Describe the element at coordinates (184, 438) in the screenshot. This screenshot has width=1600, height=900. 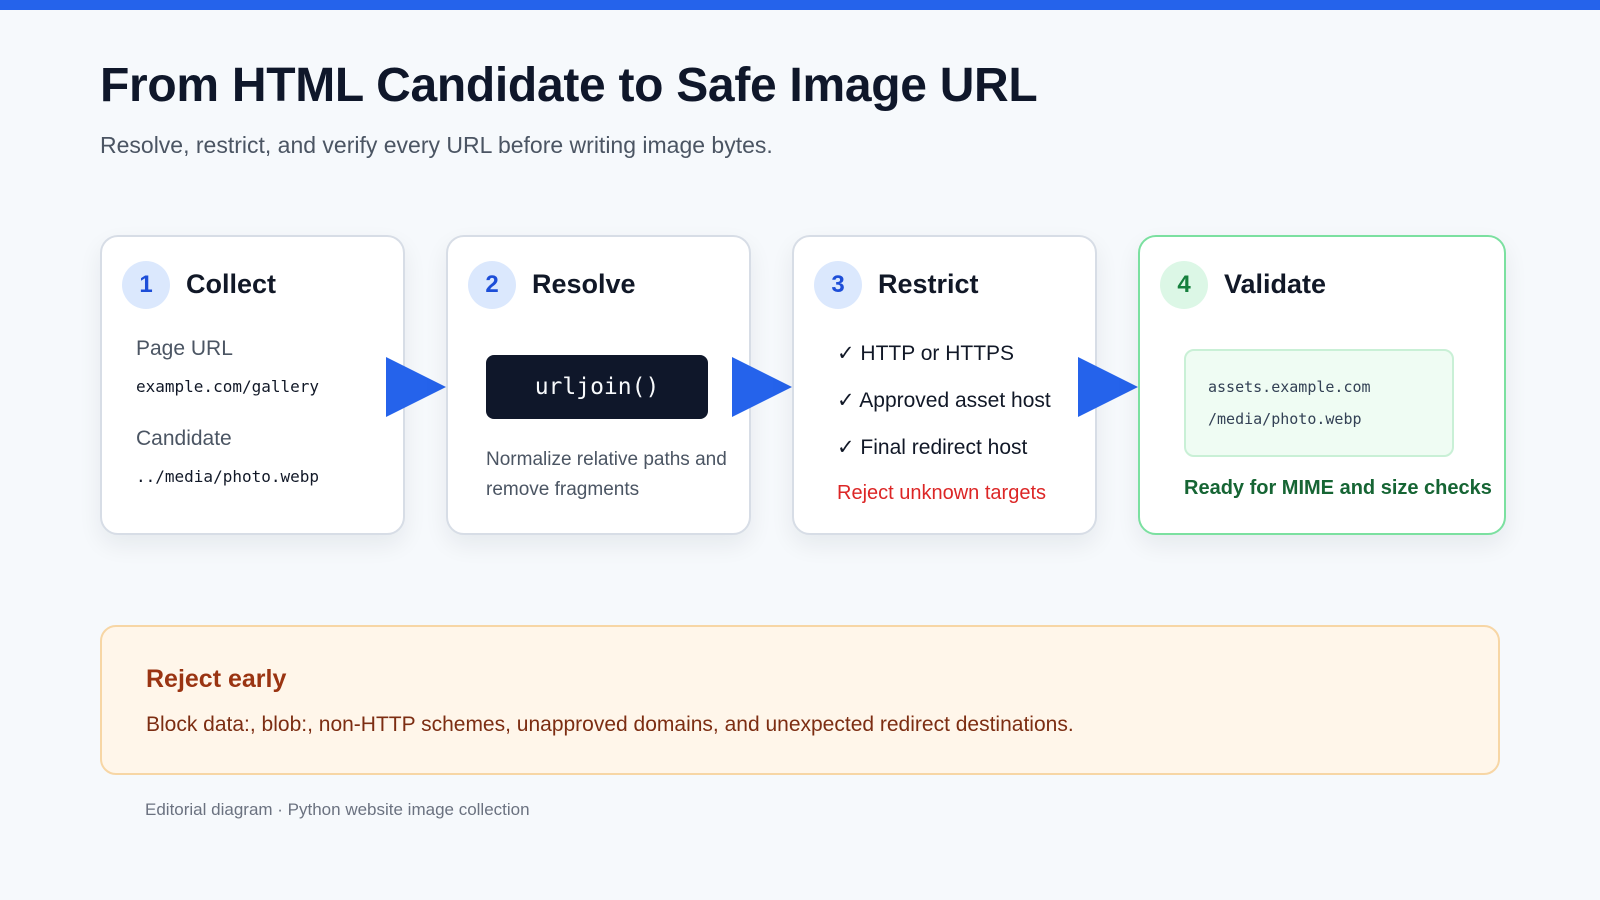
I see `candidate-label: Candidate` at that location.